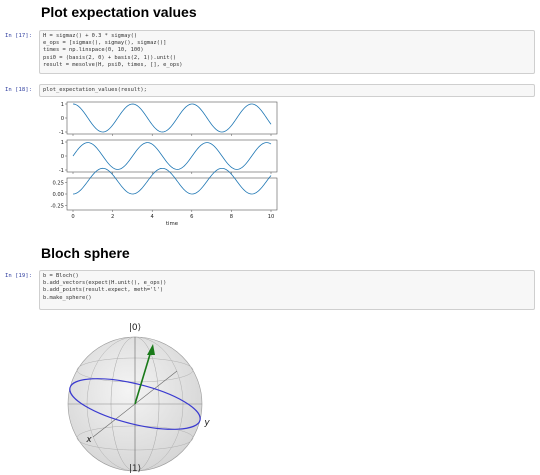  Describe the element at coordinates (88, 440) in the screenshot. I see `x-axis-label: x` at that location.